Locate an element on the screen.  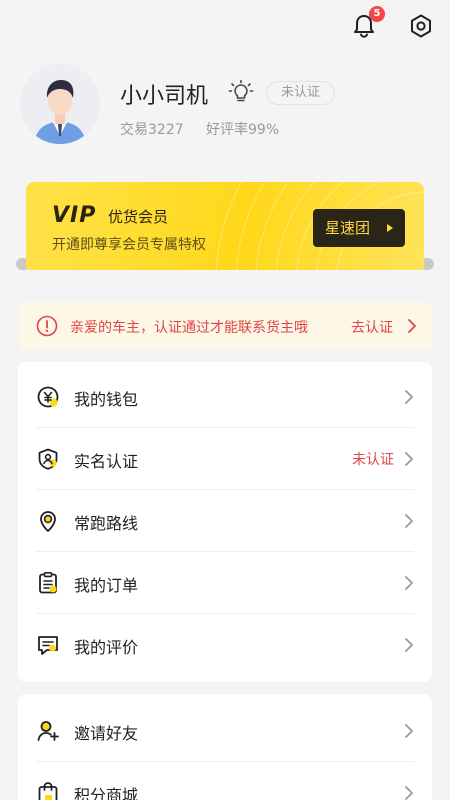
verification-notice: 亲爱的车主，认证通过才能联系货主哦 去认证 is located at coordinates (225, 326).